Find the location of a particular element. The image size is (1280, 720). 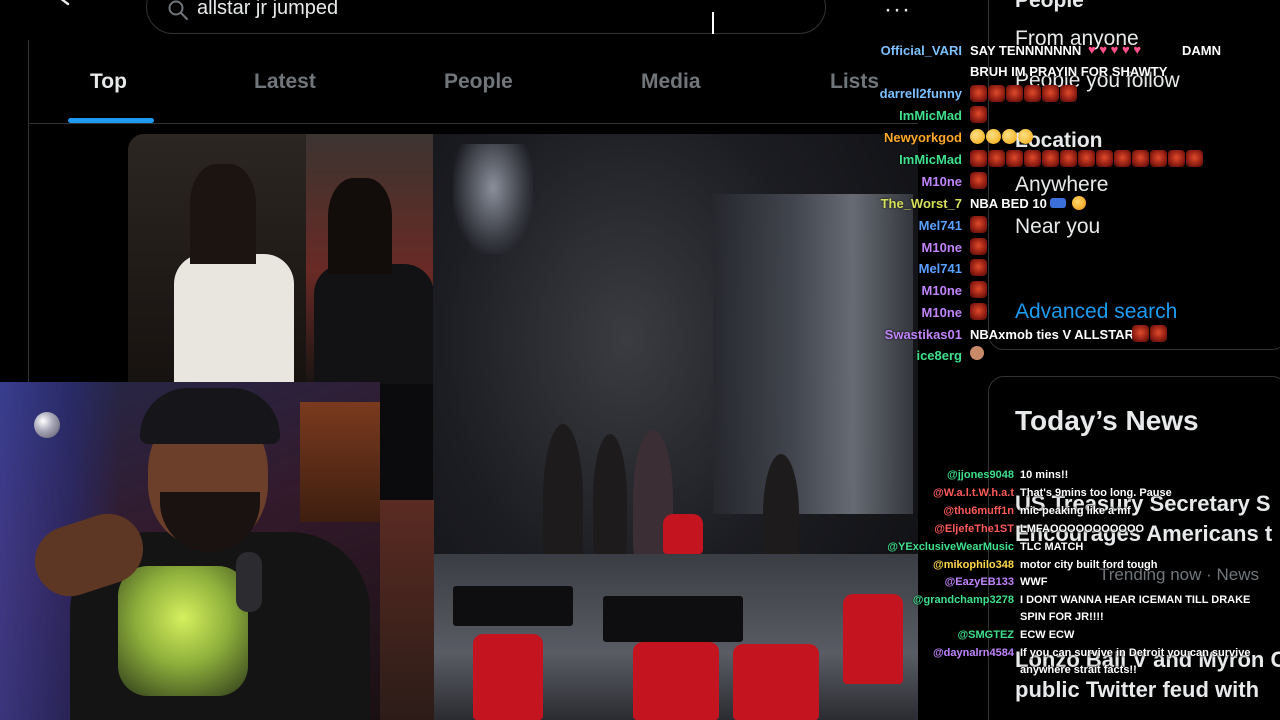

text-cursor-icon is located at coordinates (715, 23).